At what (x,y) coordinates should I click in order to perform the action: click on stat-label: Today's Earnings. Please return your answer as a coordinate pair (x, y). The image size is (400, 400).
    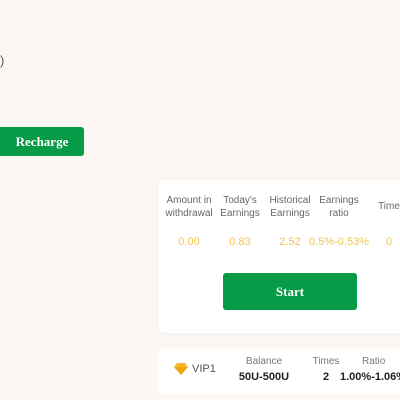
    Looking at the image, I should click on (240, 207).